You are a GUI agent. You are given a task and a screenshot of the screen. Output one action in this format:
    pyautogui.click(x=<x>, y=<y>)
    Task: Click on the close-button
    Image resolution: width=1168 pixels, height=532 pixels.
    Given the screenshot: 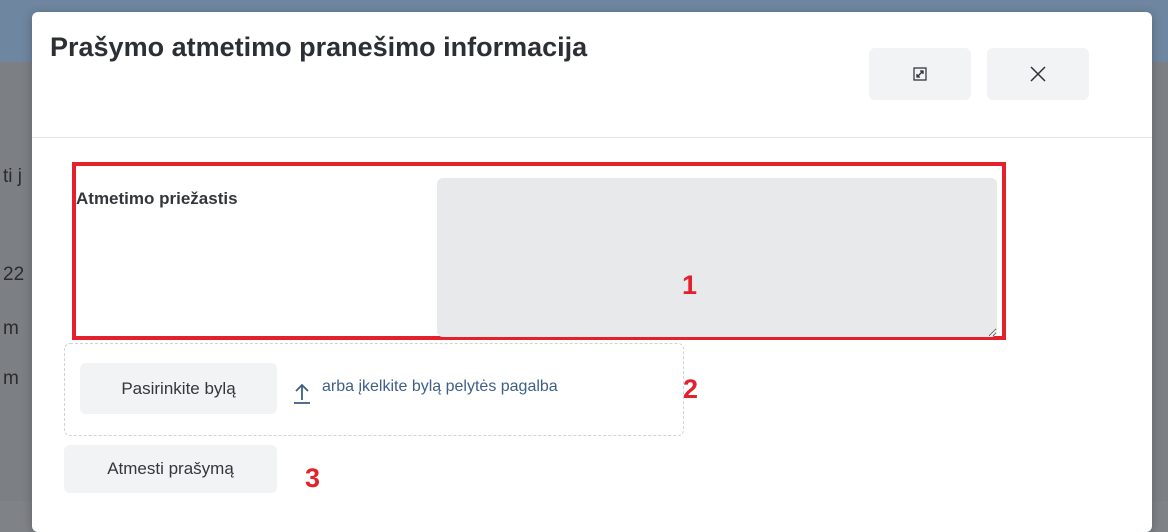 What is the action you would take?
    pyautogui.click(x=1038, y=74)
    